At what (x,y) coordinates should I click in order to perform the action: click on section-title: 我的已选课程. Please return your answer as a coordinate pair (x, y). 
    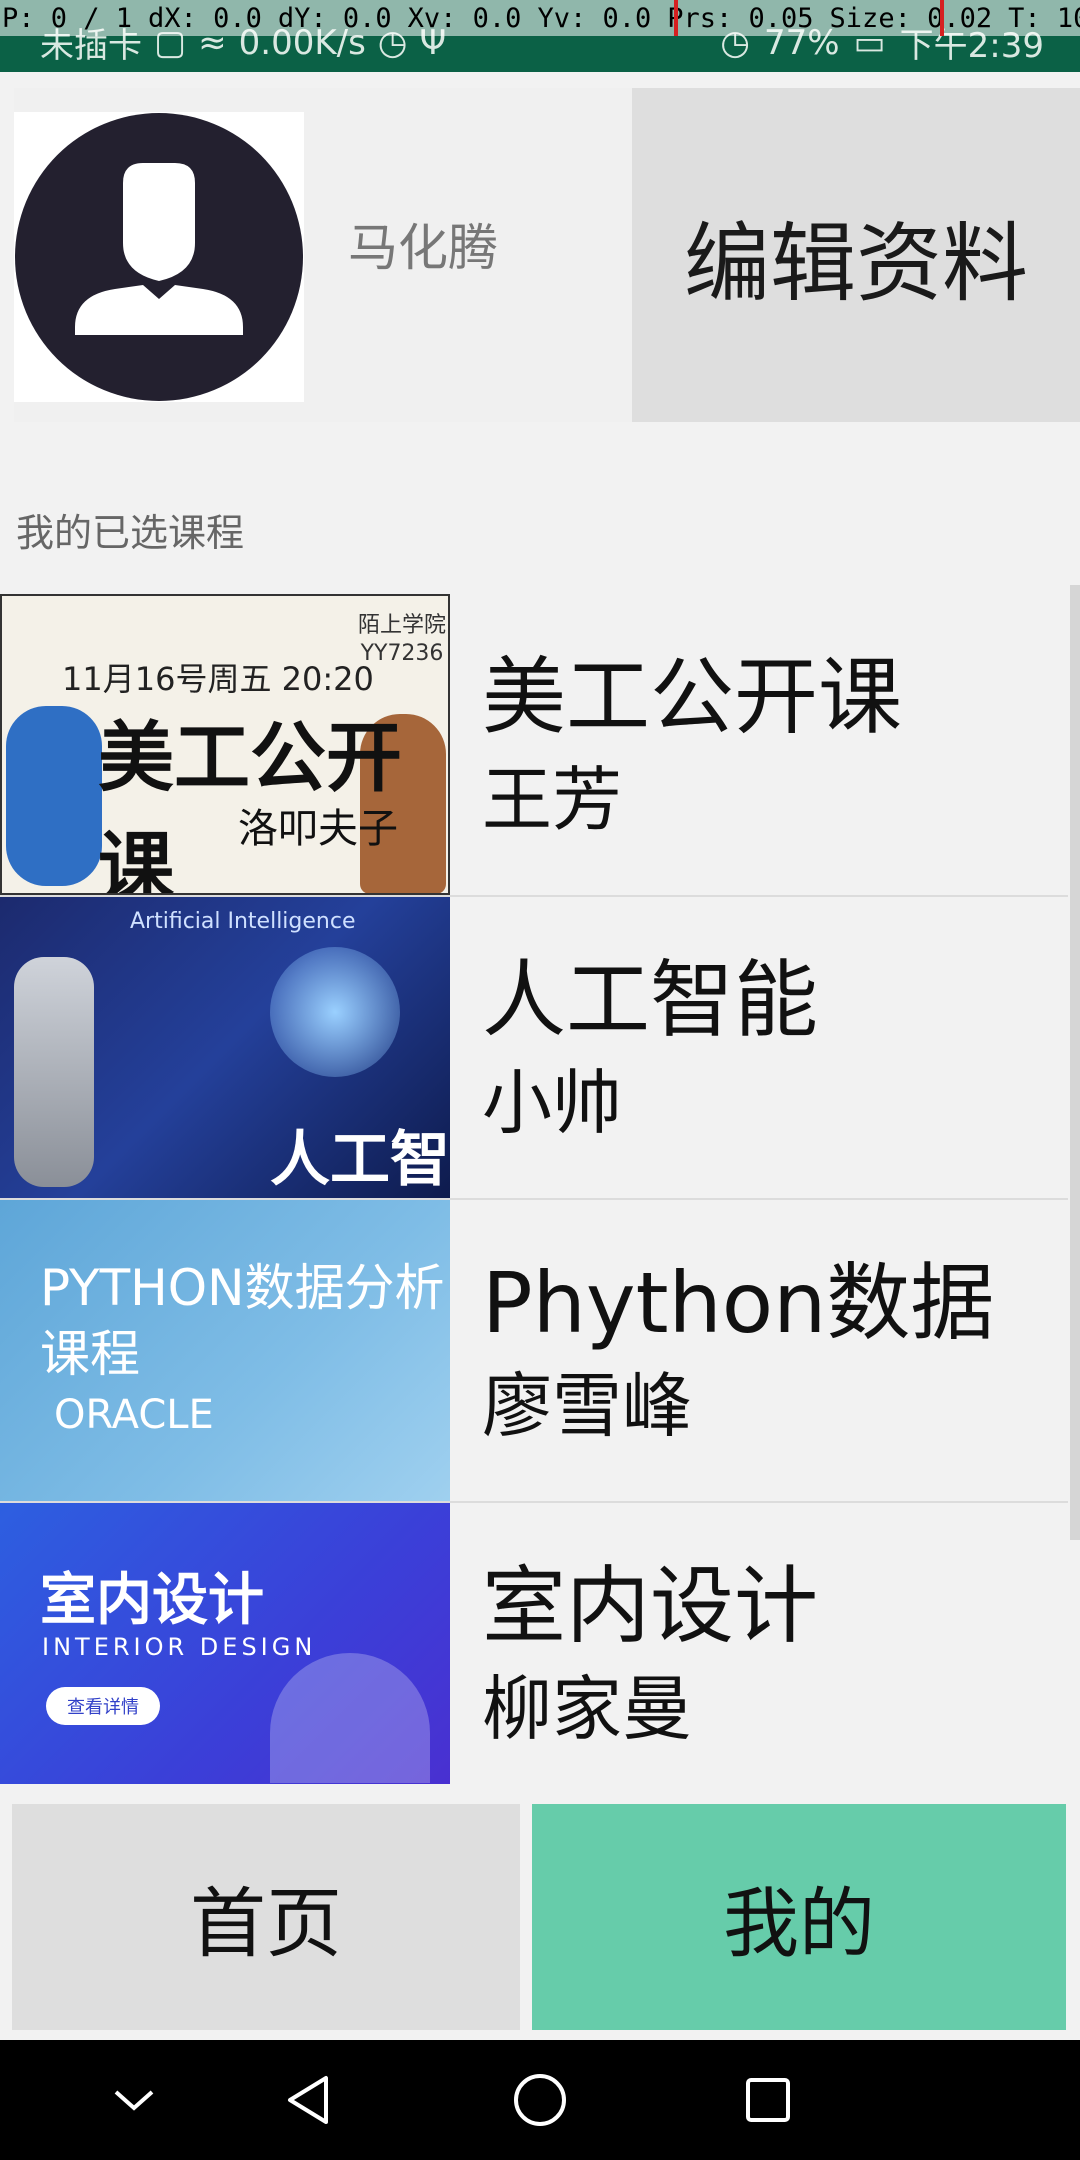
    Looking at the image, I should click on (130, 533).